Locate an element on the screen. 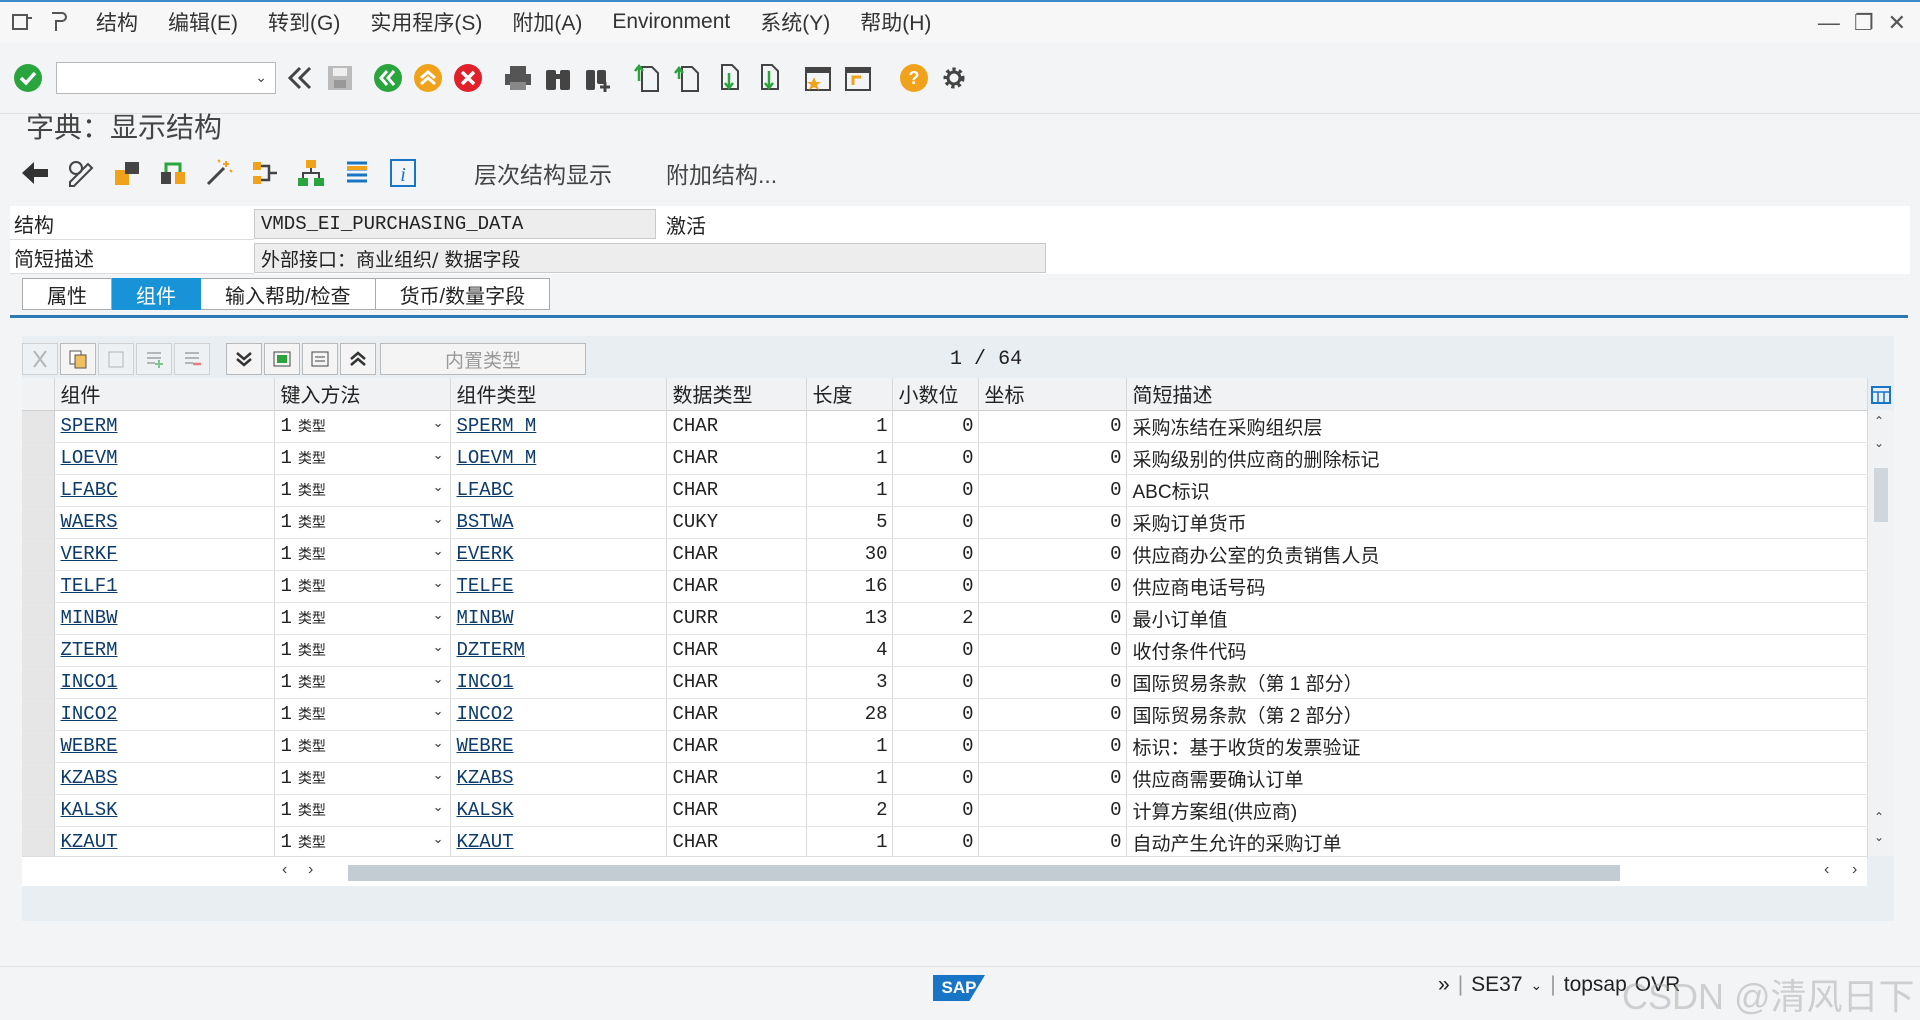 This screenshot has width=1920, height=1020. display-change-icon is located at coordinates (81, 173).